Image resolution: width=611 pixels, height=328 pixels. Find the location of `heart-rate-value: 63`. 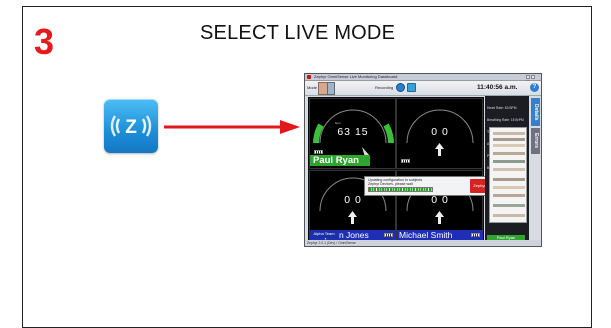

heart-rate-value: 63 is located at coordinates (344, 132).